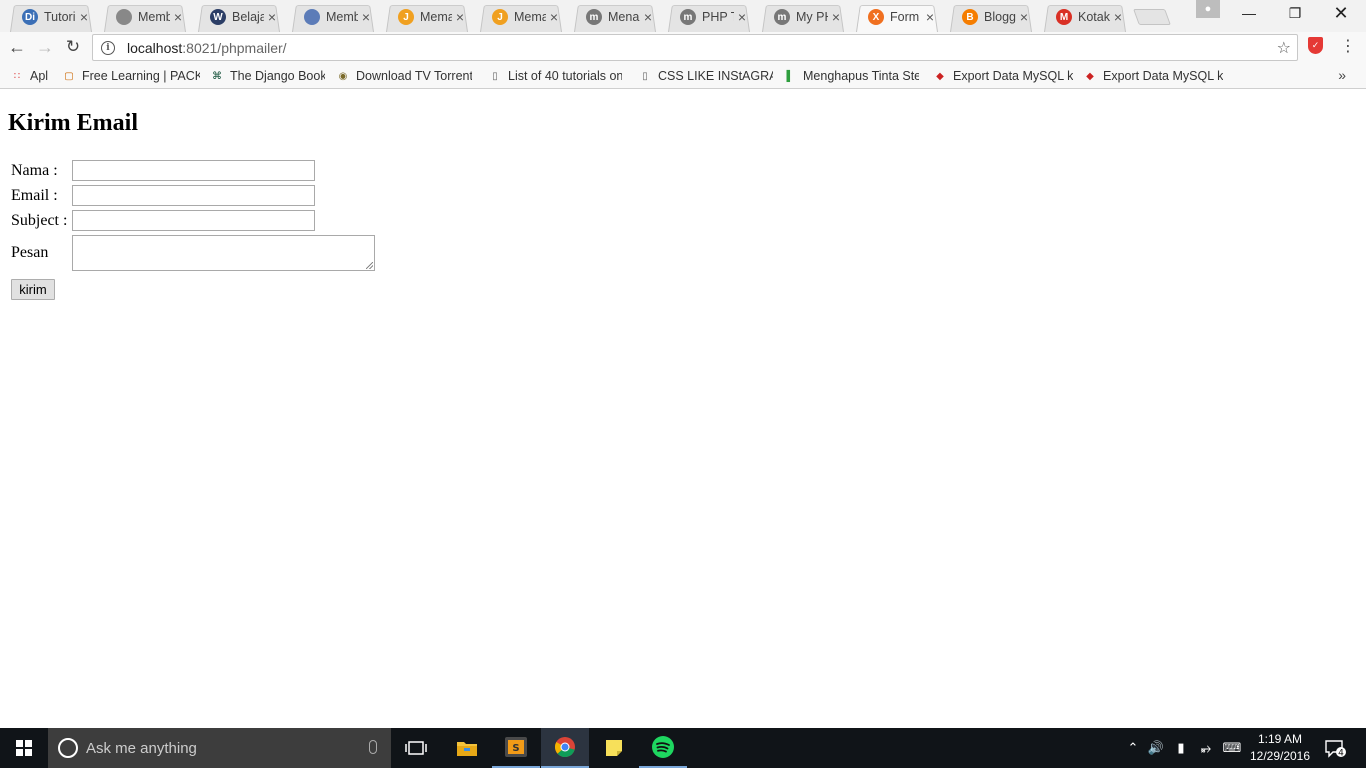  Describe the element at coordinates (614, 748) in the screenshot. I see `sticky-notes-button` at that location.